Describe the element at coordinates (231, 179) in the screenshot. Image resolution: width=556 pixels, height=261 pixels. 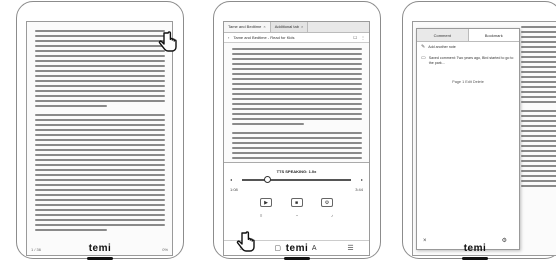
I see `rewind-icon: ◂` at that location.